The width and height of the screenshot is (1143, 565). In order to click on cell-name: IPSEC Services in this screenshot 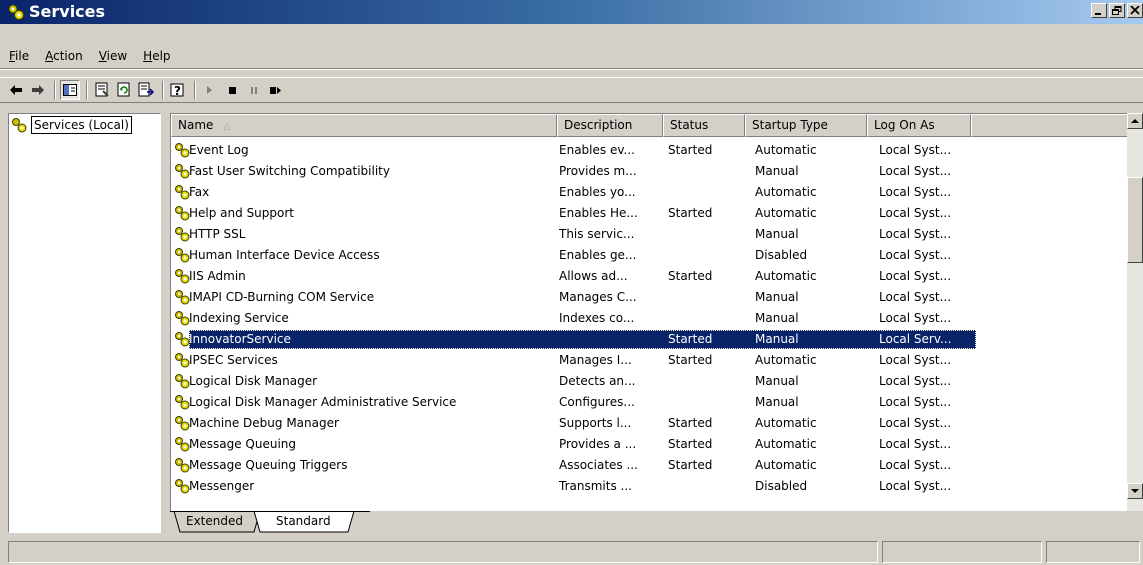, I will do `click(233, 360)`.